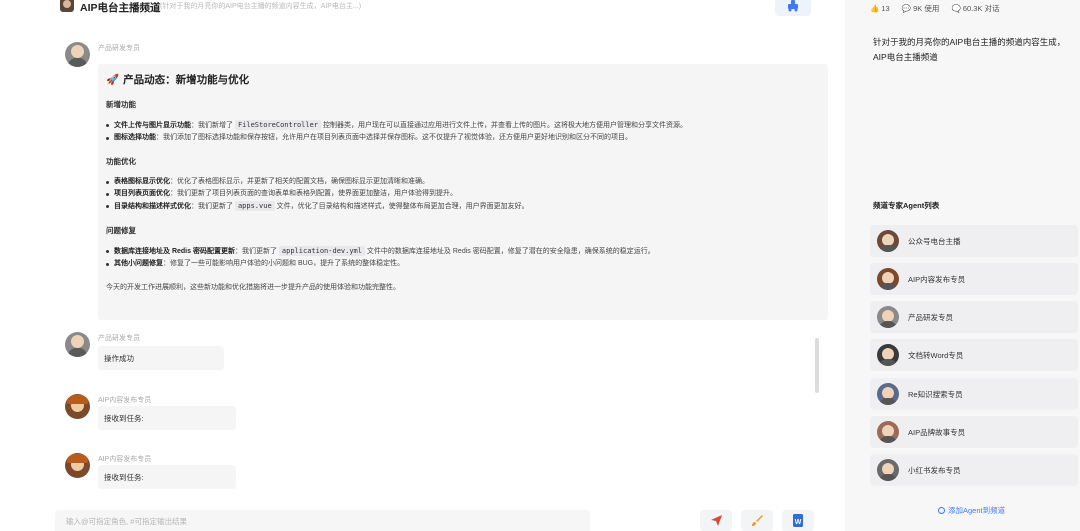 The width and height of the screenshot is (1080, 531). What do you see at coordinates (121, 161) in the screenshot?
I see `section-heading: 功能优化` at bounding box center [121, 161].